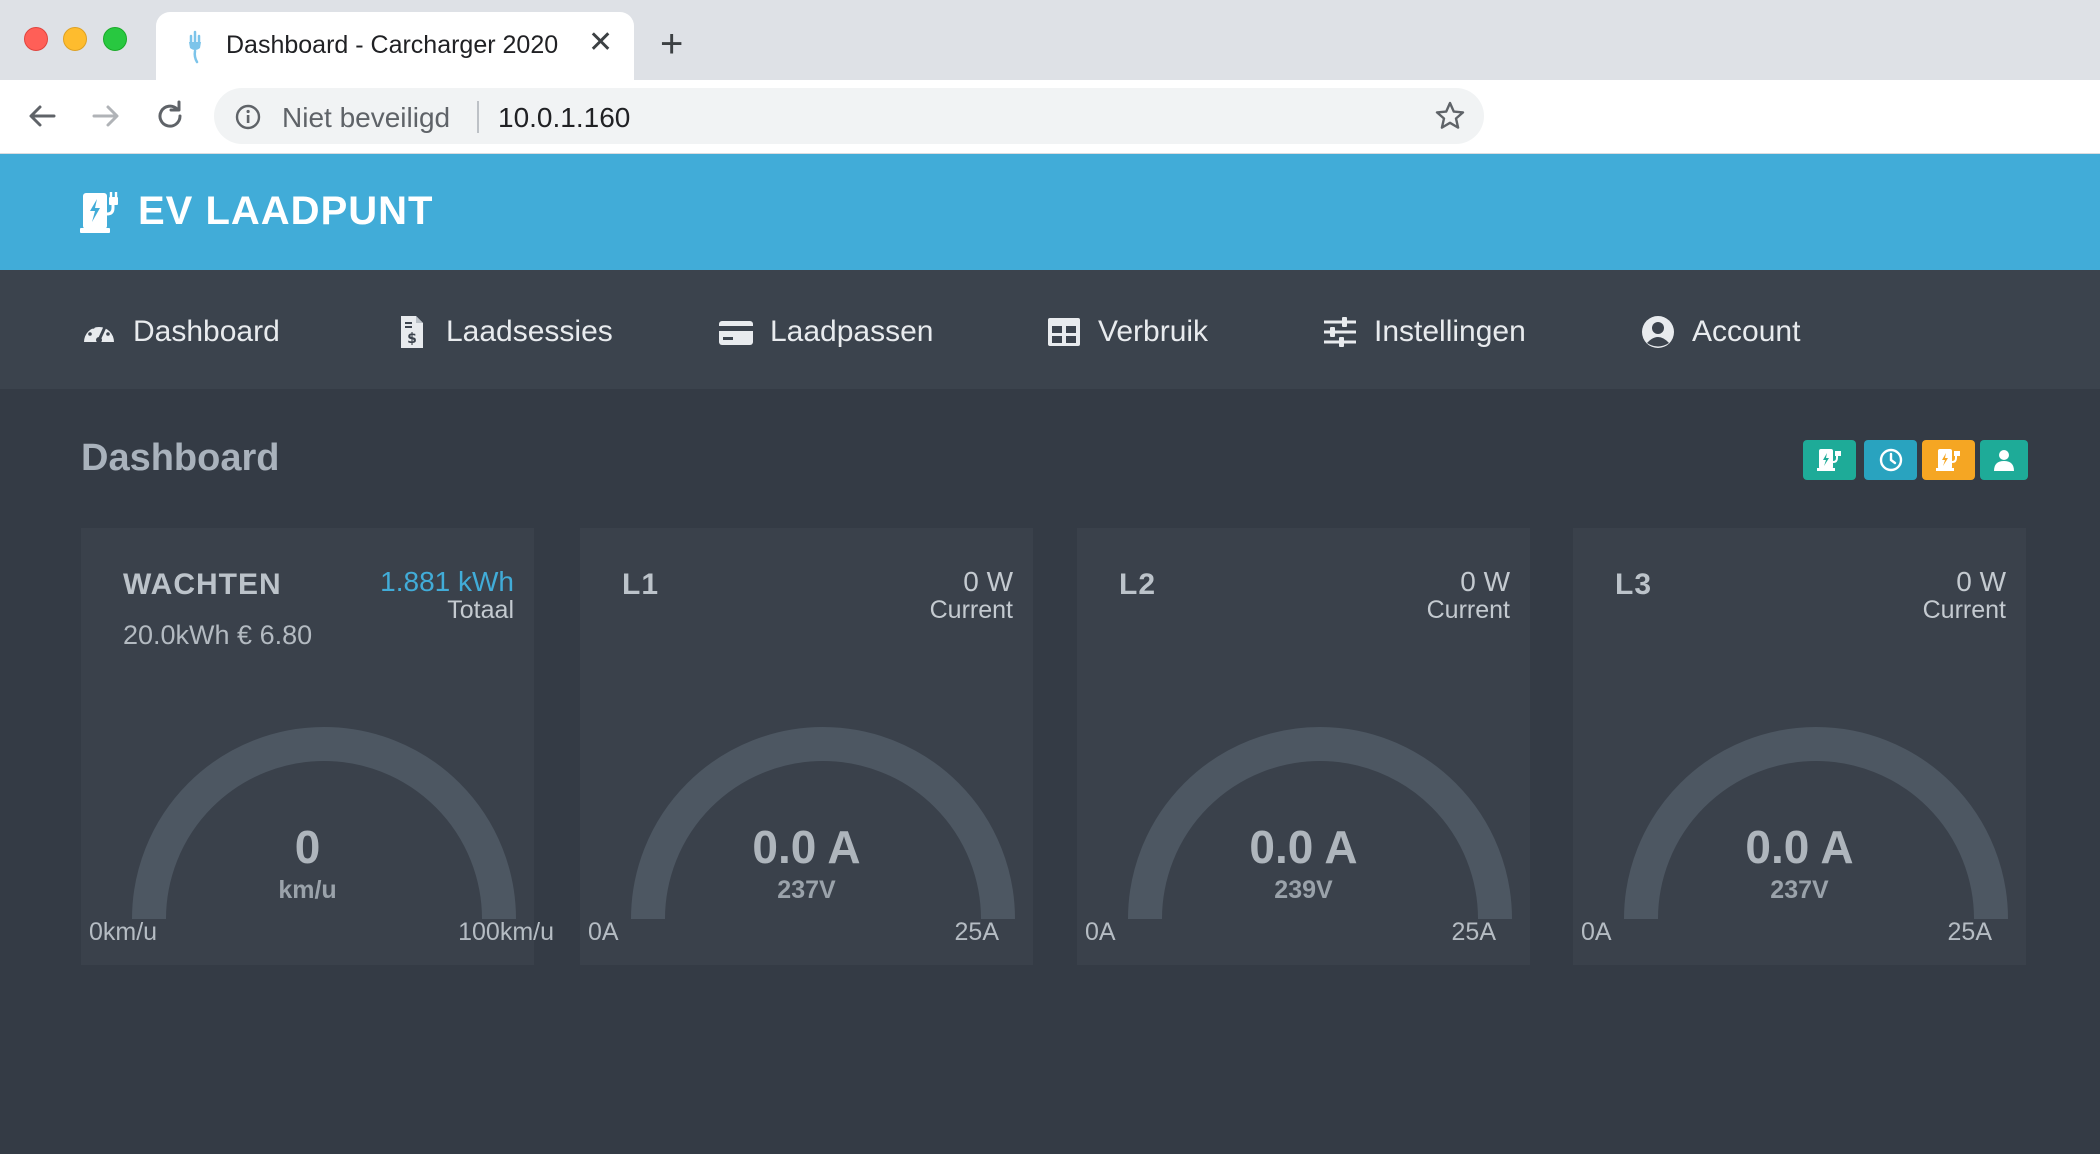 The image size is (2100, 1154). I want to click on invoice-icon: $, so click(412, 332).